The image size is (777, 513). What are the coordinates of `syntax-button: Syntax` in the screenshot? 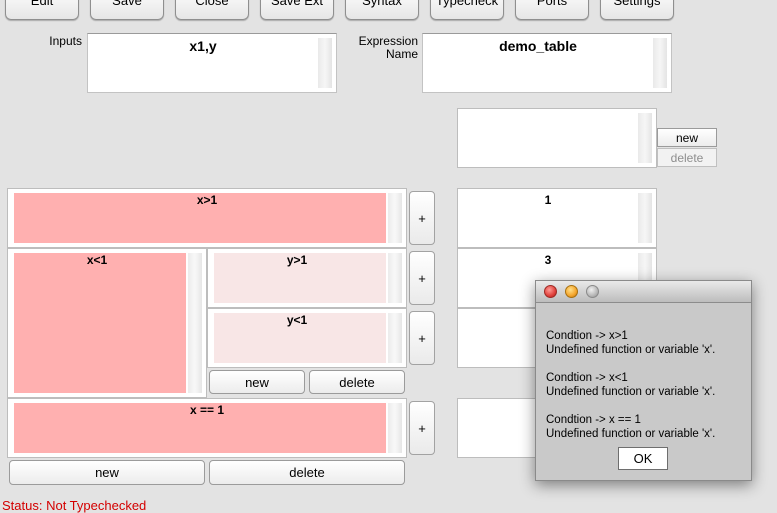 It's located at (382, 10).